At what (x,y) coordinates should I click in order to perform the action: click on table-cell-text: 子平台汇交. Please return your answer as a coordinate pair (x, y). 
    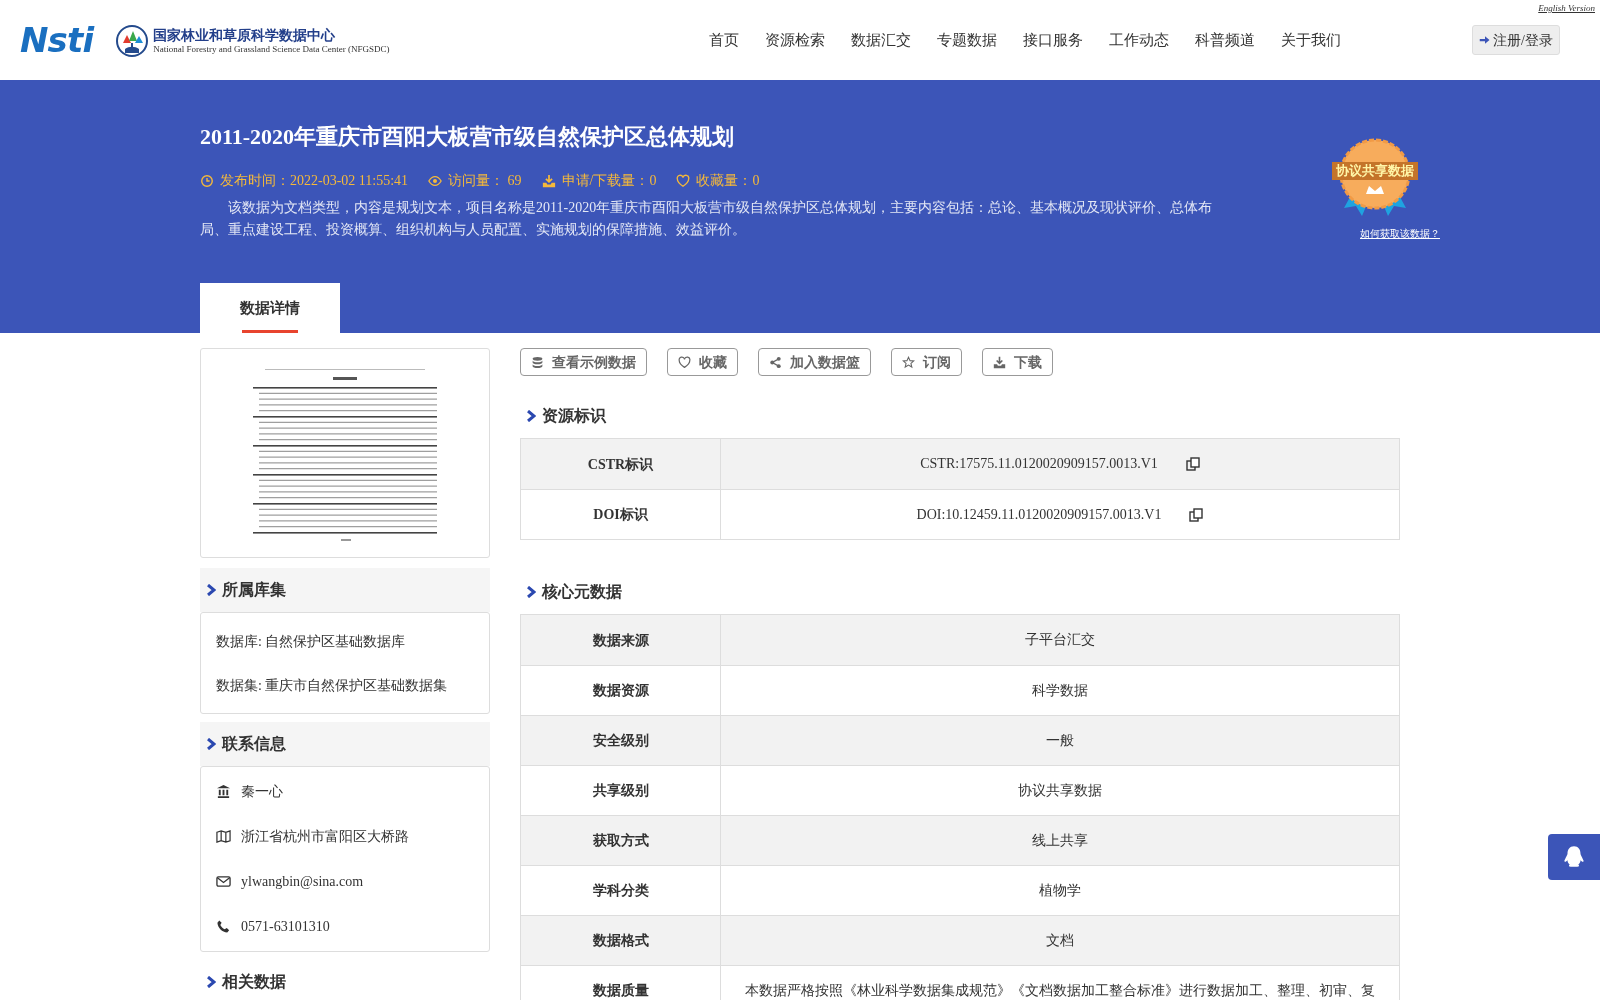
    Looking at the image, I should click on (1060, 640).